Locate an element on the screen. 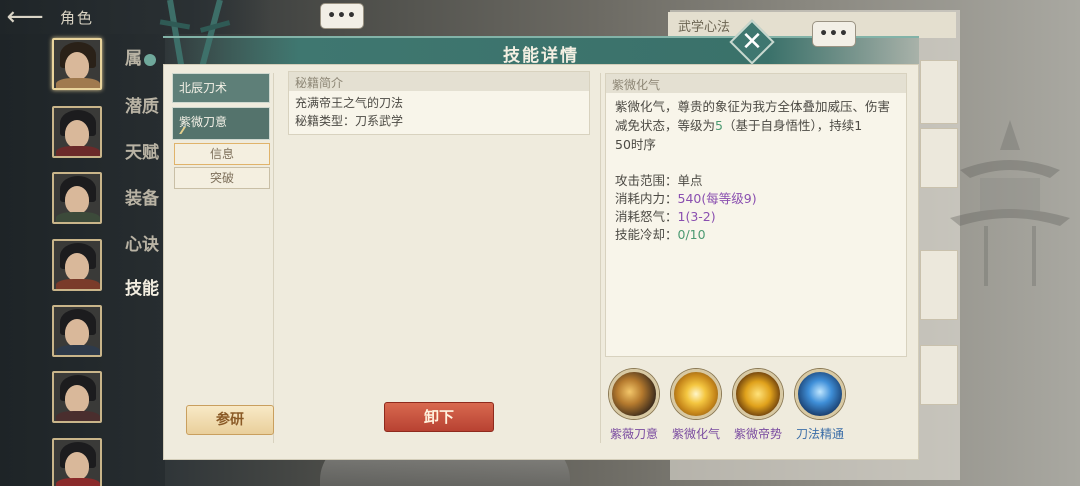 The width and height of the screenshot is (1080, 486). skill-item-selected: 紫微刀意 ⁄⁄⁄ is located at coordinates (221, 123).